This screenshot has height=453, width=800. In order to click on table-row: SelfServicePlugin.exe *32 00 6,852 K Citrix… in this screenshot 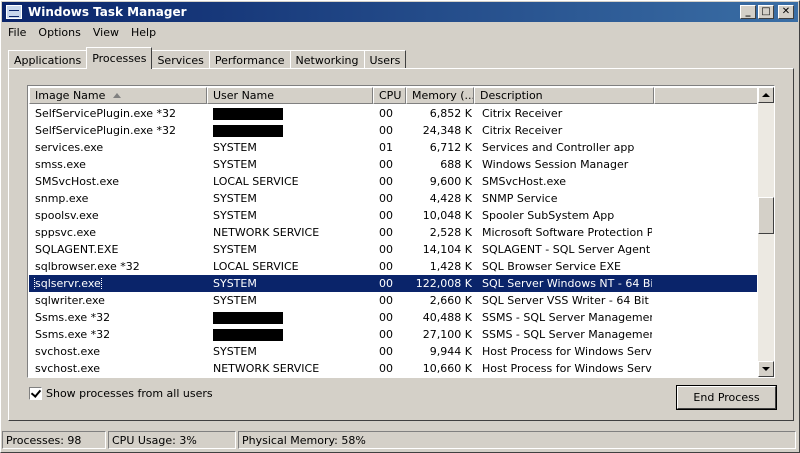, I will do `click(393, 113)`.